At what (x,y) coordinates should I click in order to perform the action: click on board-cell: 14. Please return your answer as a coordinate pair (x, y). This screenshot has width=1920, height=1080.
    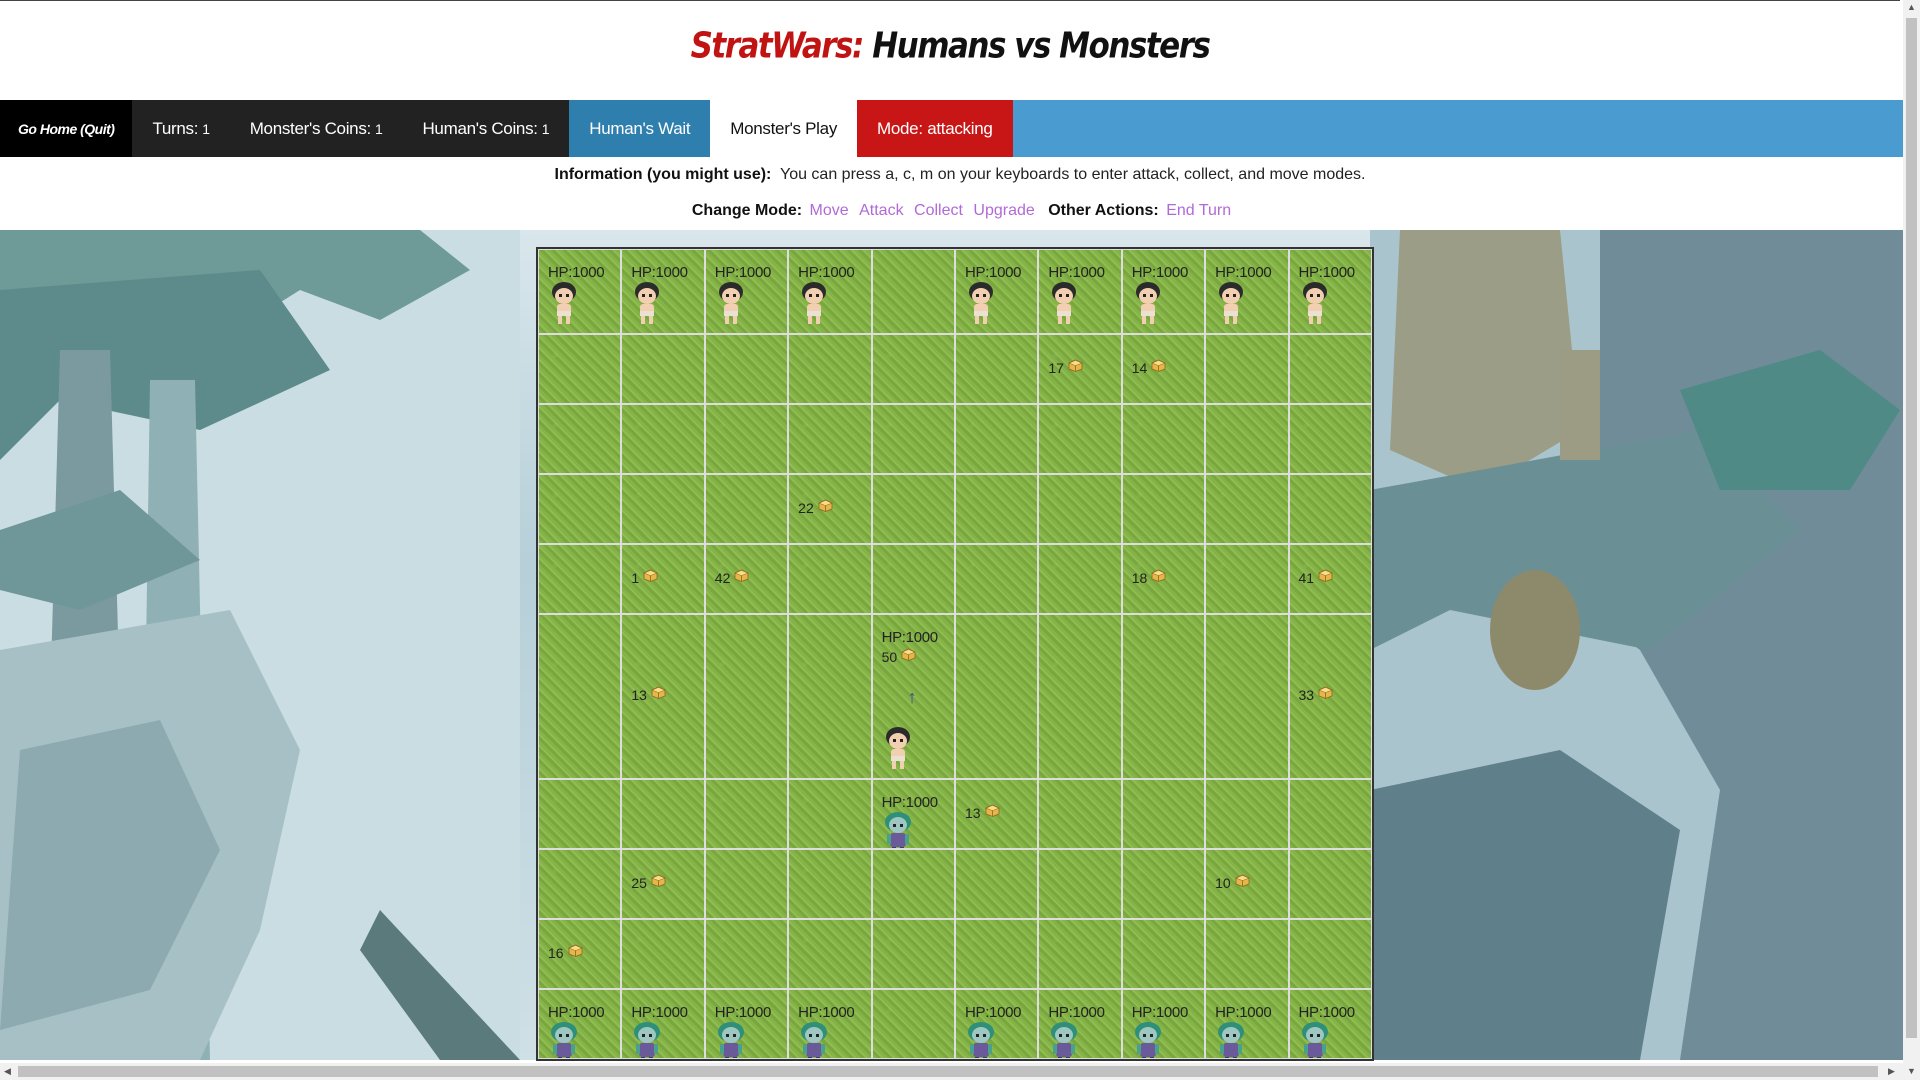
    Looking at the image, I should click on (1163, 369).